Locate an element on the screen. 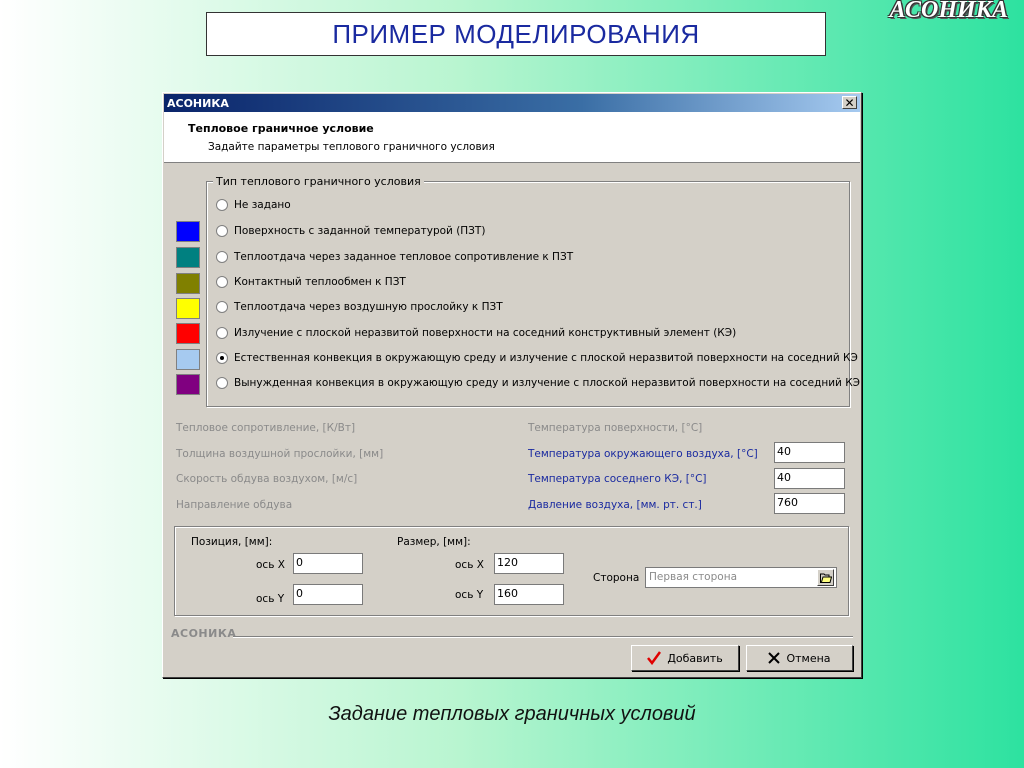 Image resolution: width=1024 pixels, height=768 pixels. close-icon: ✕ is located at coordinates (849, 103).